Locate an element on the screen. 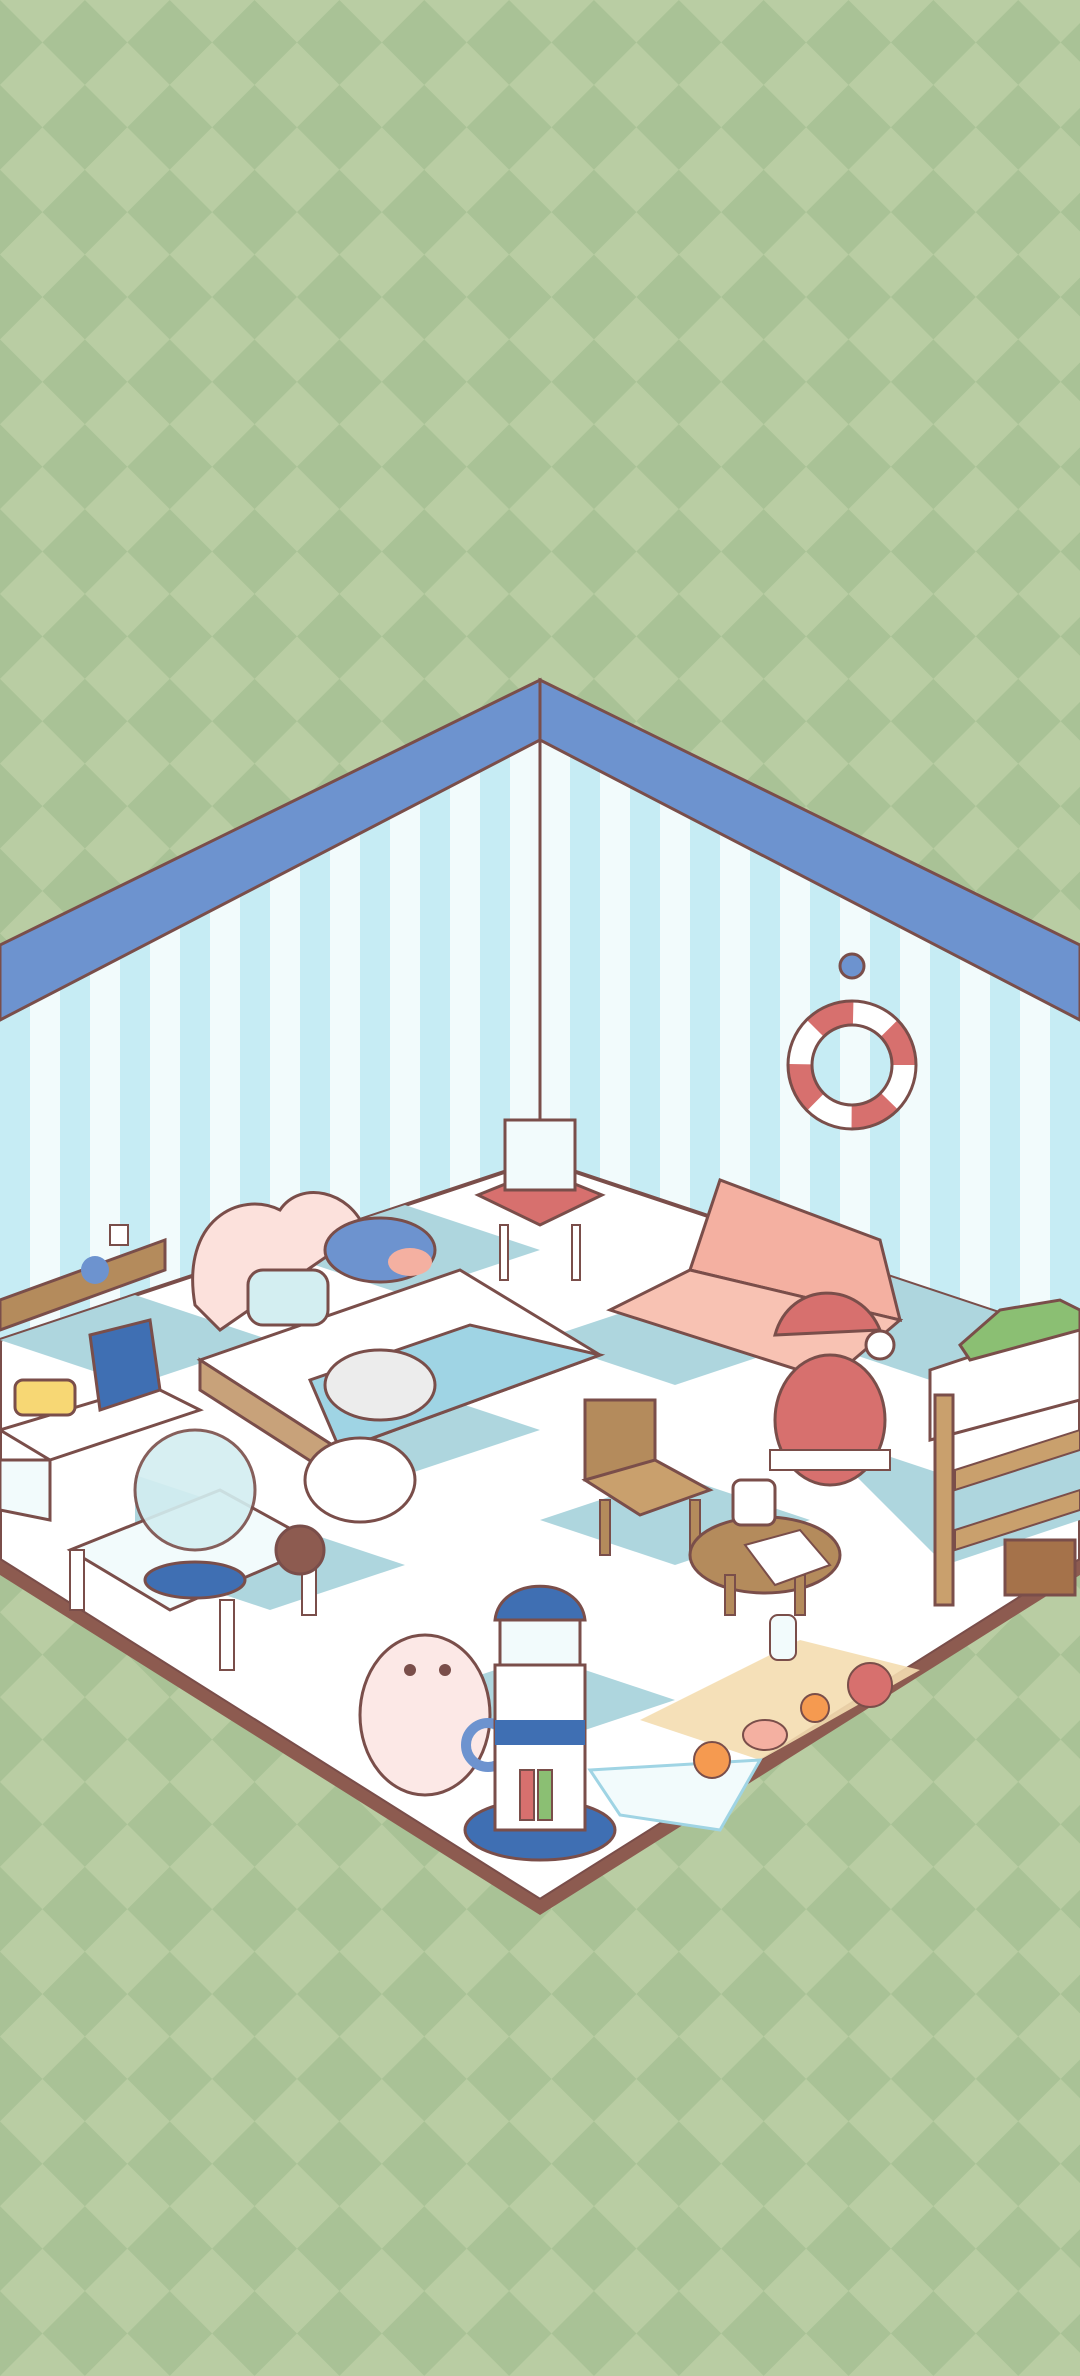  shark-plush is located at coordinates (380, 1250).